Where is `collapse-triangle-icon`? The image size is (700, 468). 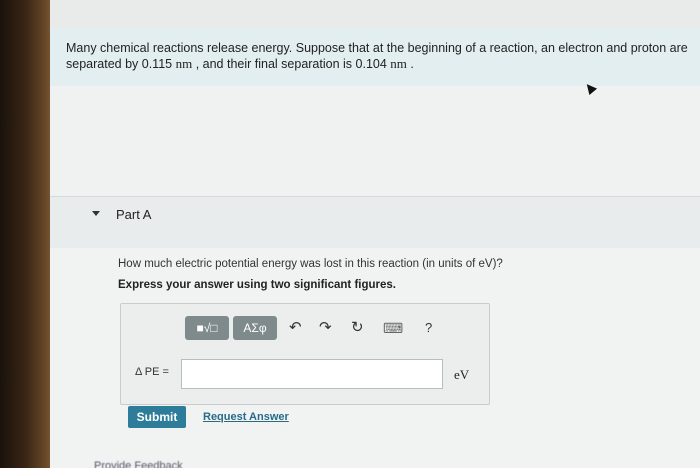
collapse-triangle-icon is located at coordinates (96, 213).